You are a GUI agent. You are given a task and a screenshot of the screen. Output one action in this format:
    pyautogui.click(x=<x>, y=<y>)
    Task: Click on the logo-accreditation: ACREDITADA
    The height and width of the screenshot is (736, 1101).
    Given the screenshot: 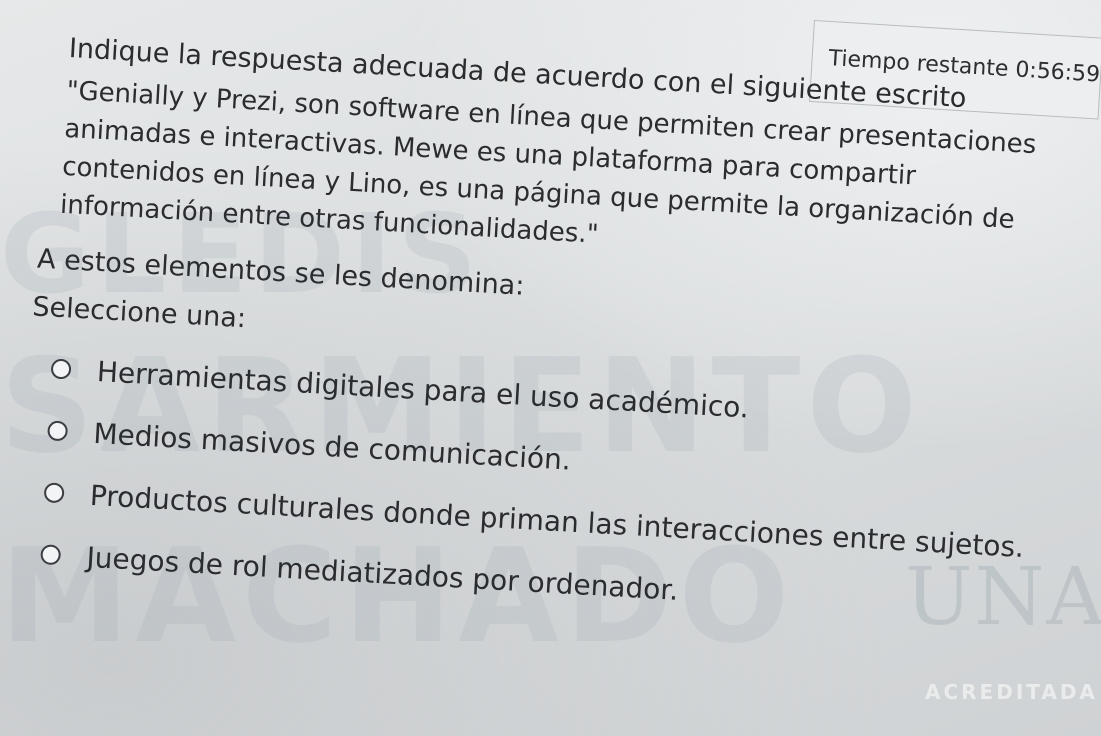 What is the action you would take?
    pyautogui.click(x=1011, y=692)
    